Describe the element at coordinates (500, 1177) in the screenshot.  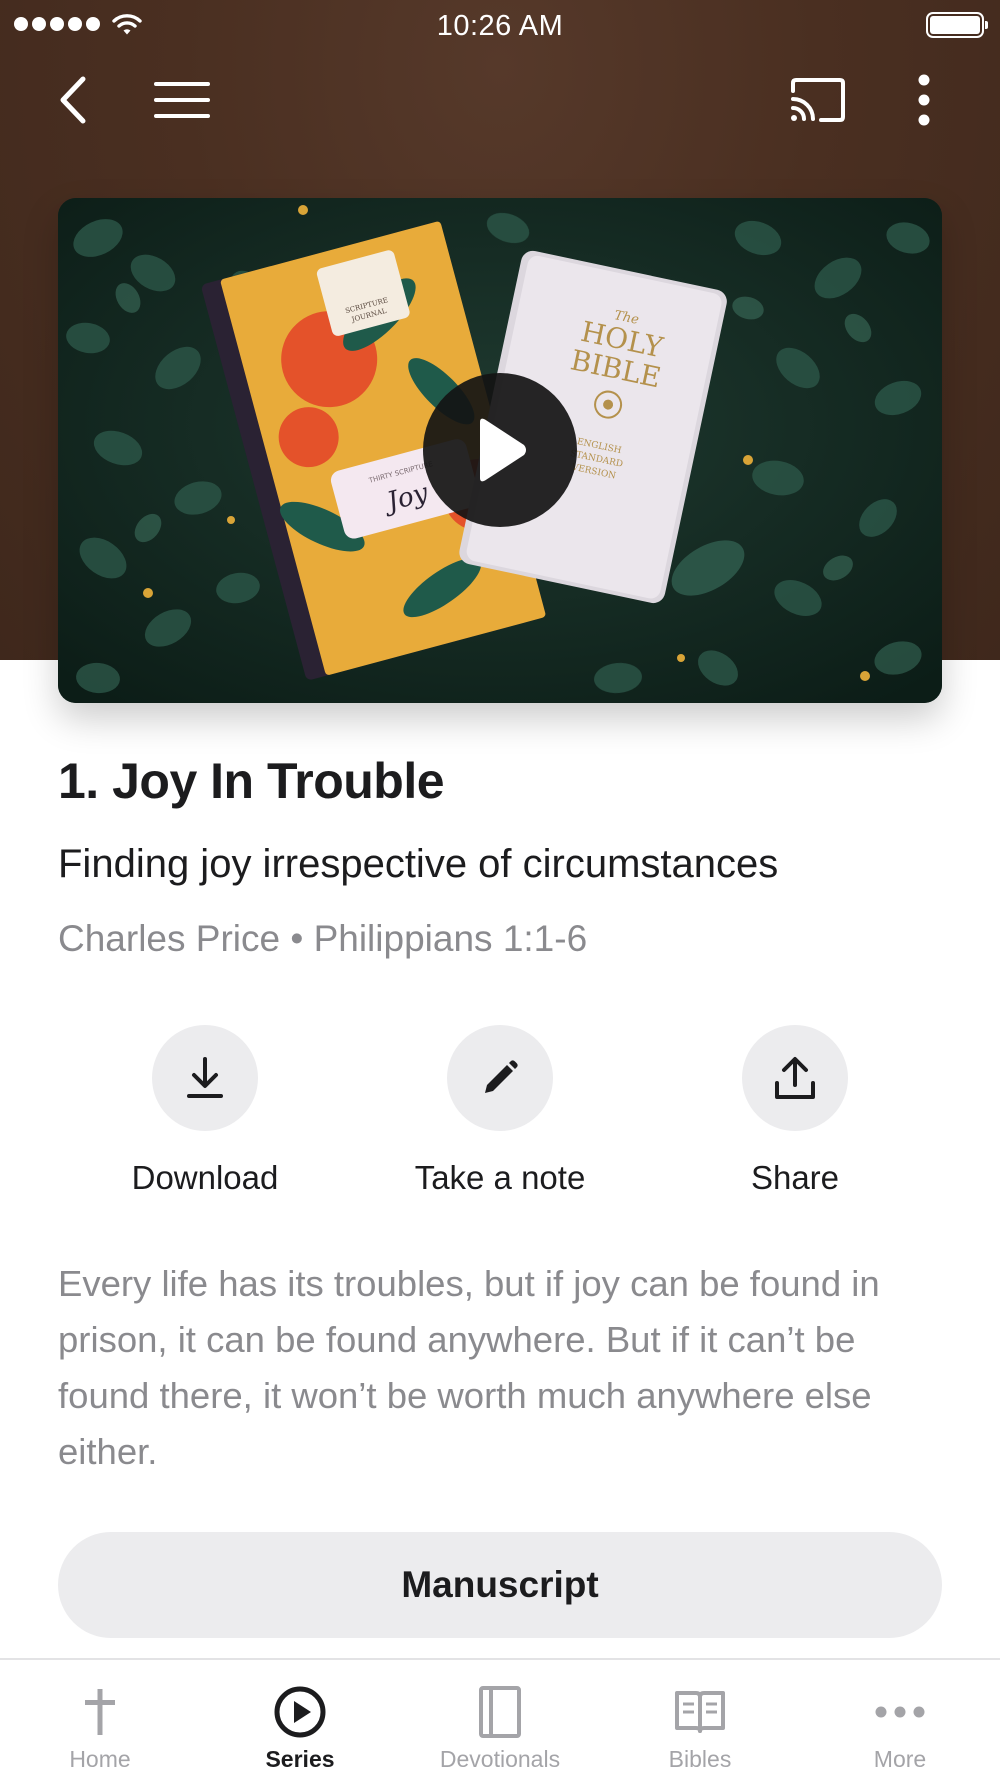
I see `take-note-label: Take a note` at that location.